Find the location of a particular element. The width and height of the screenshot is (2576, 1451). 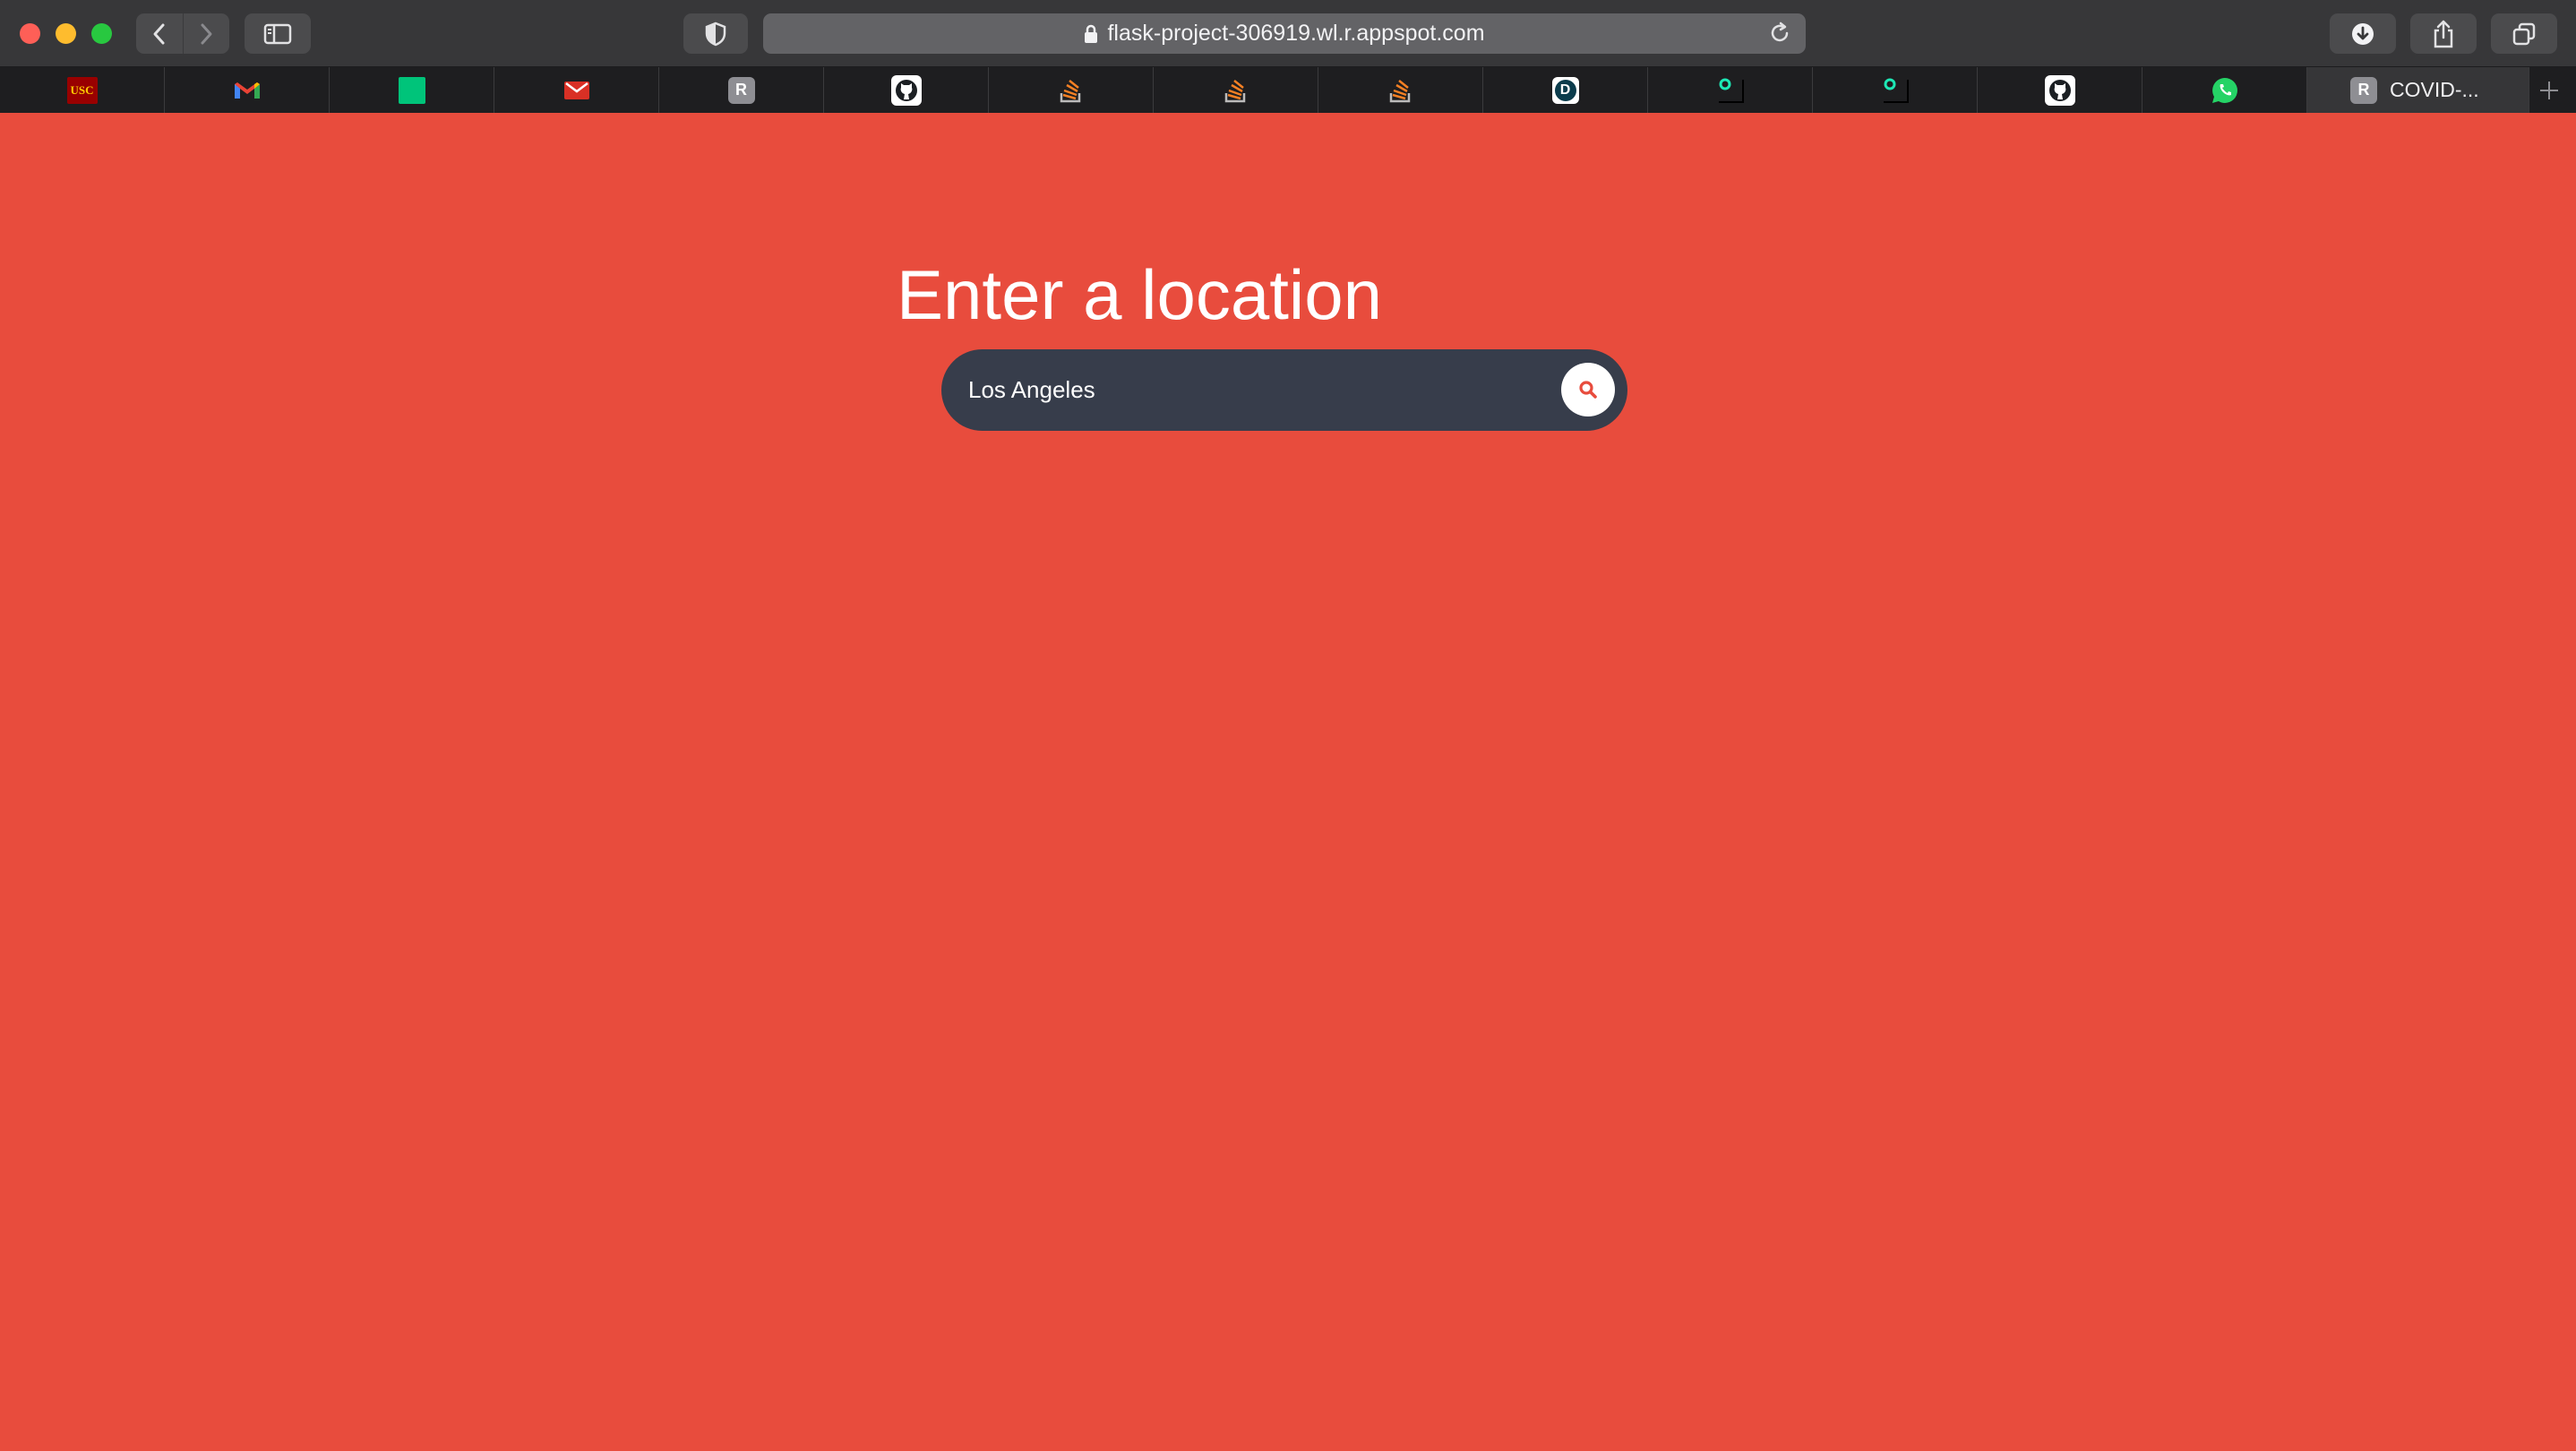

new-tab-button is located at coordinates (2549, 90).